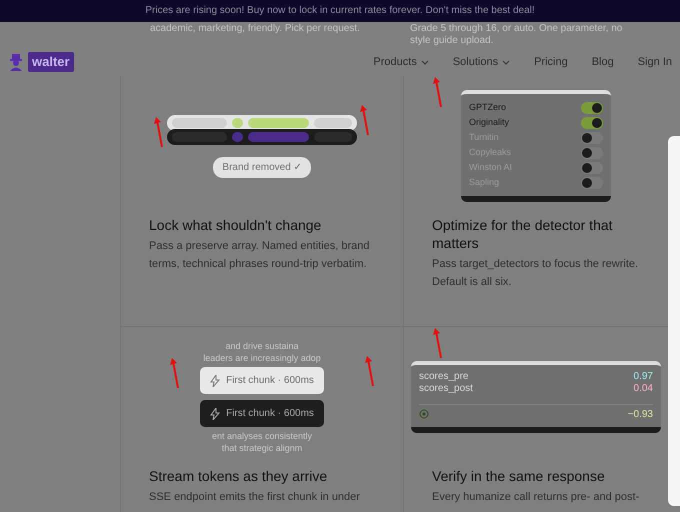  Describe the element at coordinates (235, 225) in the screenshot. I see `feature-title: Lock what shouldn't change` at that location.